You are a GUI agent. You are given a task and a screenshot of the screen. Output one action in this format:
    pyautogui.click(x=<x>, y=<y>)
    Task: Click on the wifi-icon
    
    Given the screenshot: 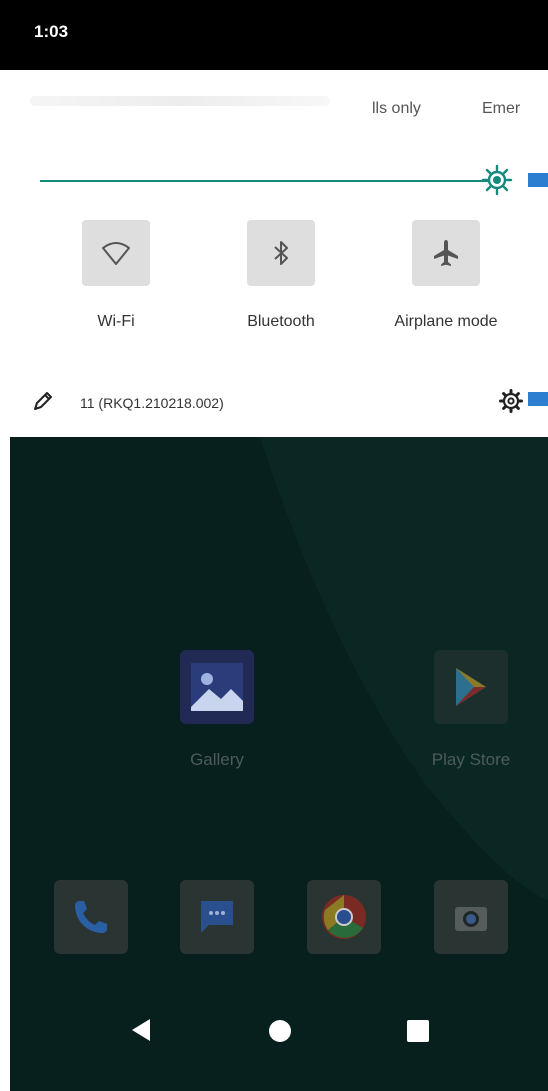 What is the action you would take?
    pyautogui.click(x=116, y=253)
    